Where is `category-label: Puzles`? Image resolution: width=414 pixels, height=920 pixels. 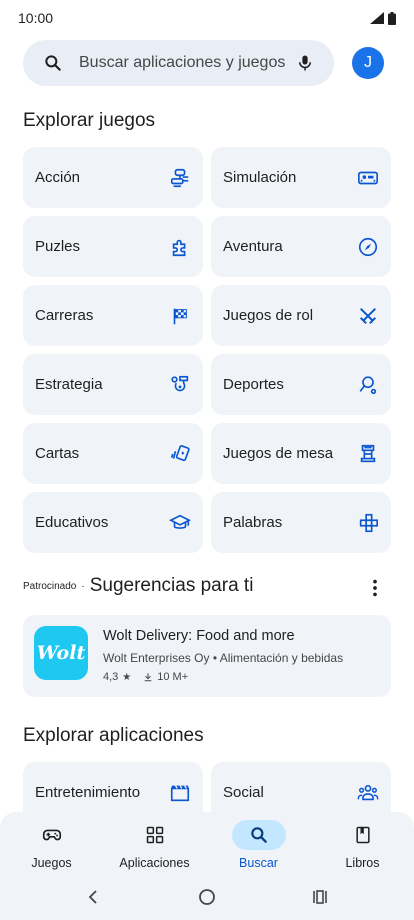
category-label: Puzles is located at coordinates (58, 246).